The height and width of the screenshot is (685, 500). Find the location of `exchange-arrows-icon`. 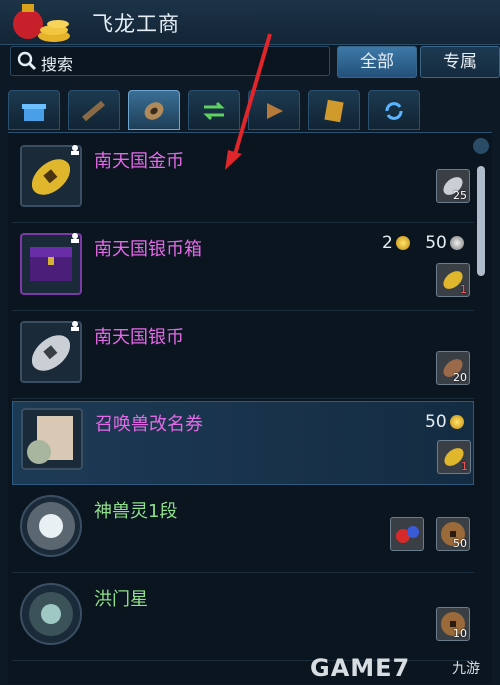

exchange-arrows-icon is located at coordinates (214, 111).